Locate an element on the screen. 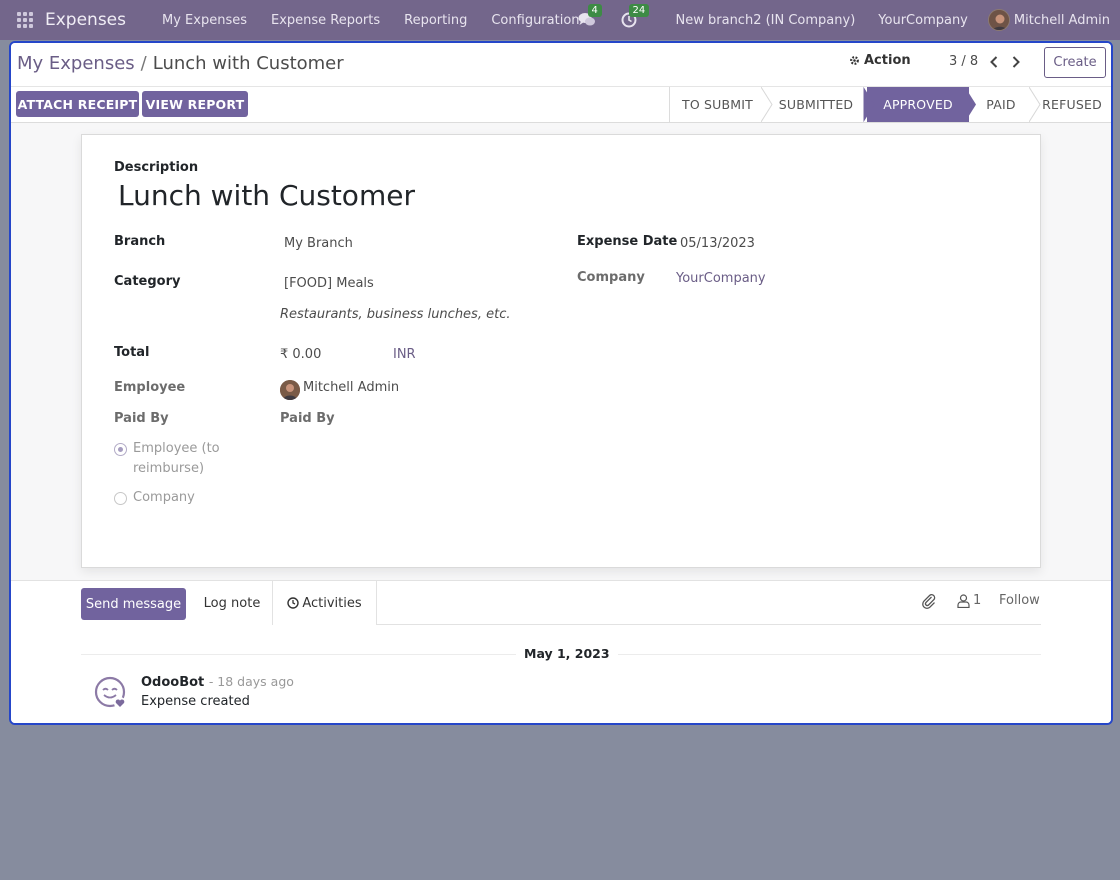 This screenshot has height=880, width=1120. messages-count-badge: 4 is located at coordinates (594, 10).